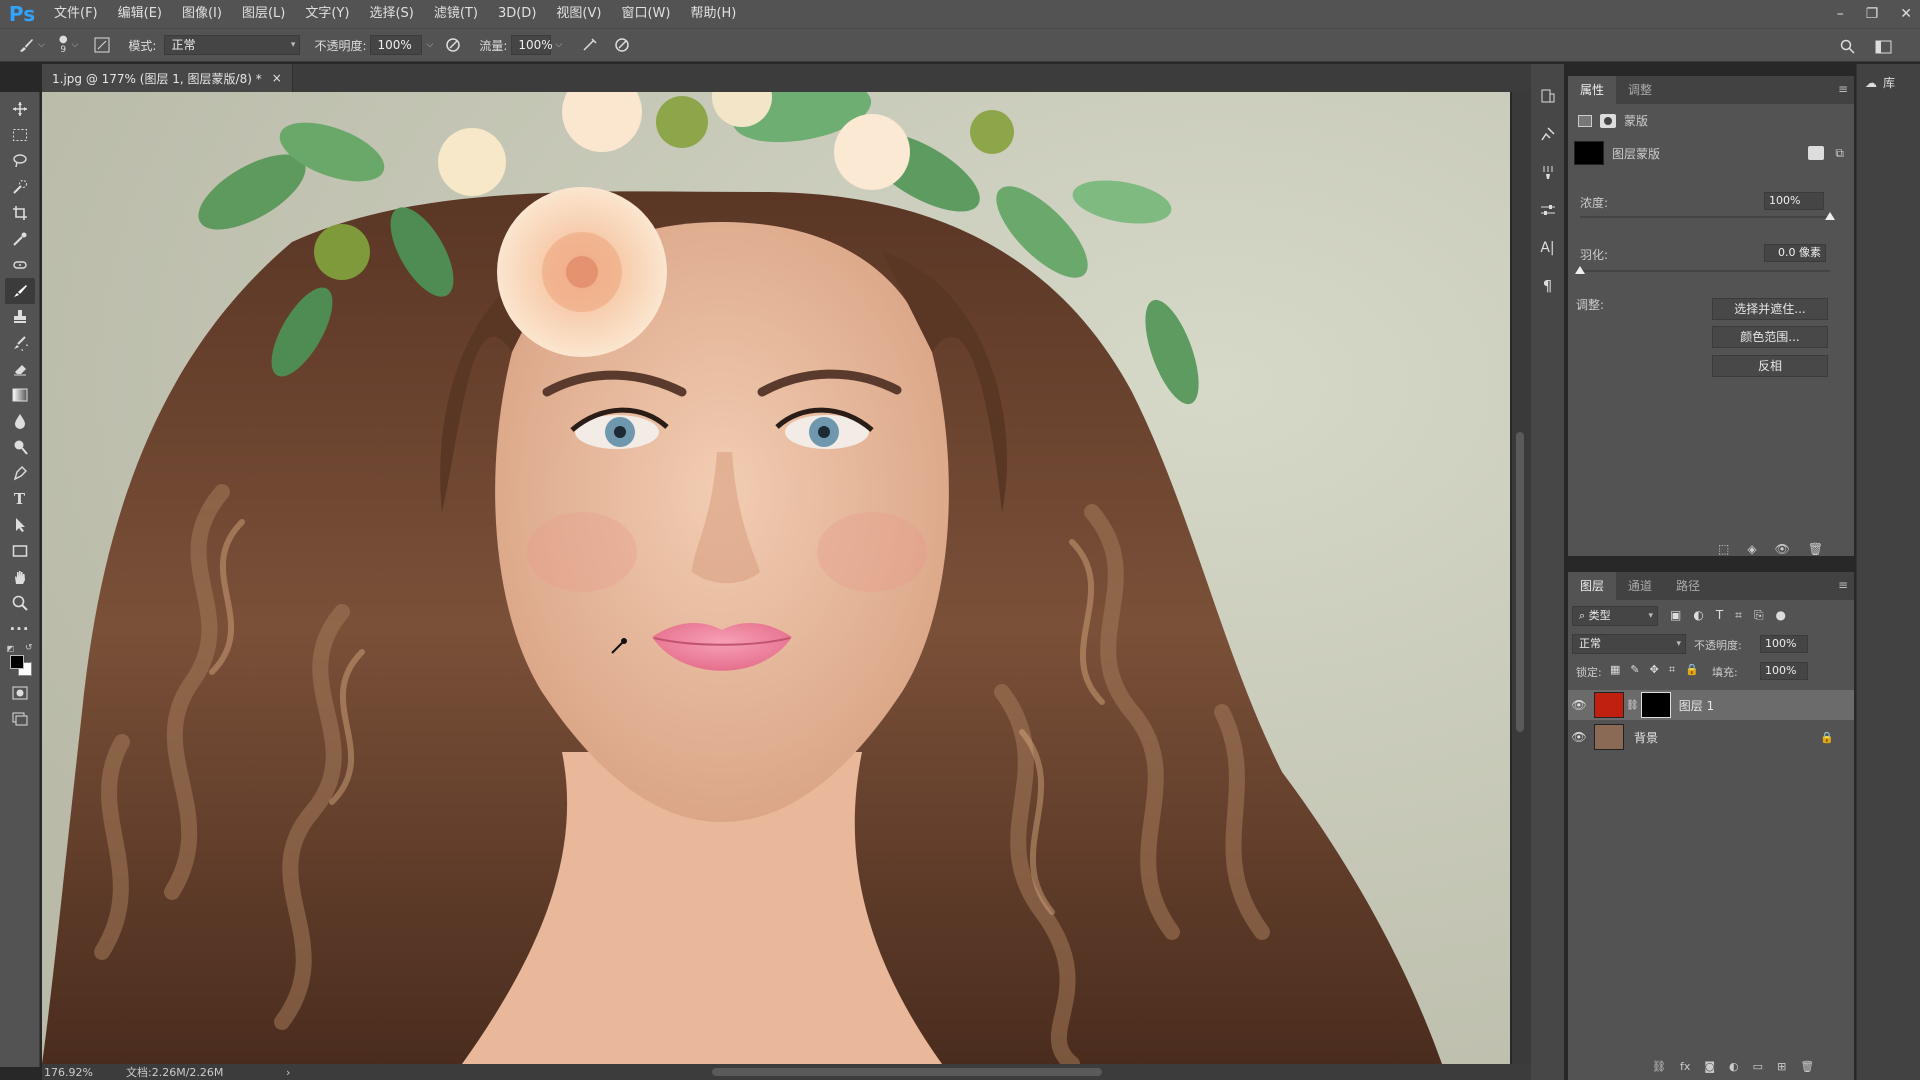  What do you see at coordinates (1709, 1066) in the screenshot?
I see `mask-icon: ◙` at bounding box center [1709, 1066].